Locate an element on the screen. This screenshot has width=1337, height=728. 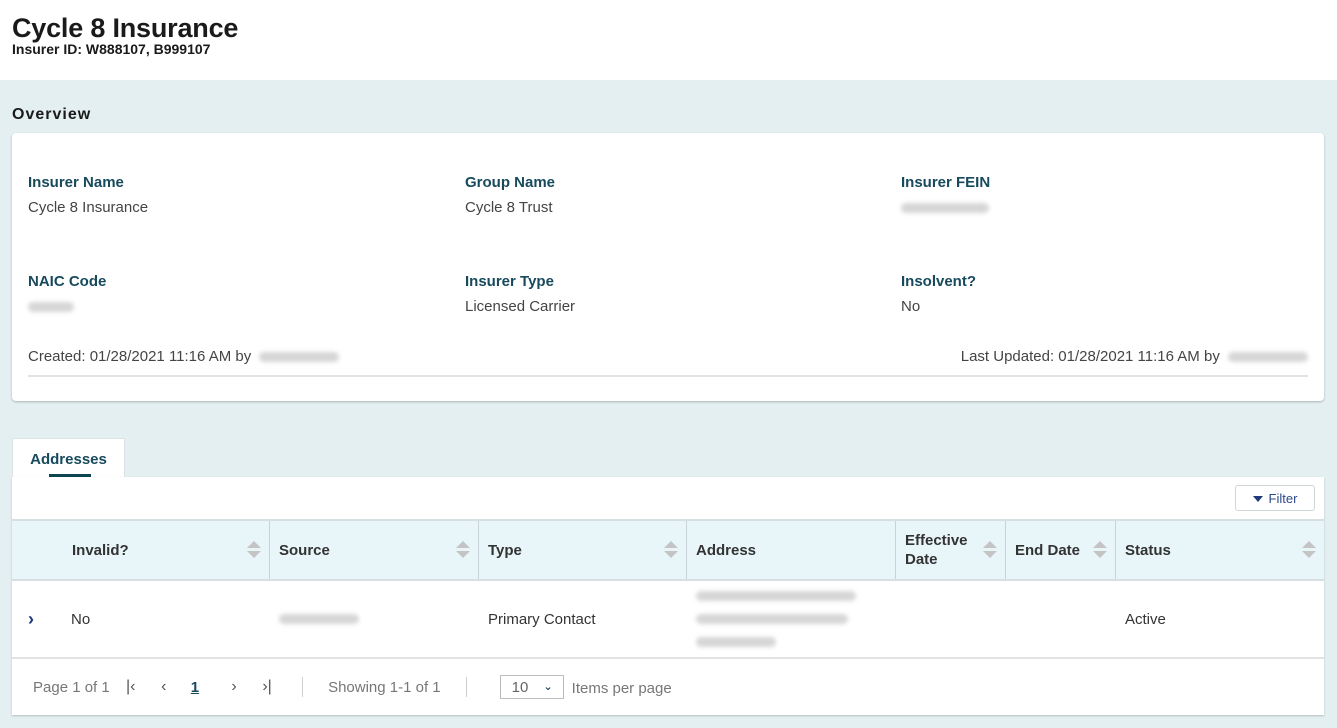
field-insolvent: Insolvent? No is located at coordinates (938, 294).